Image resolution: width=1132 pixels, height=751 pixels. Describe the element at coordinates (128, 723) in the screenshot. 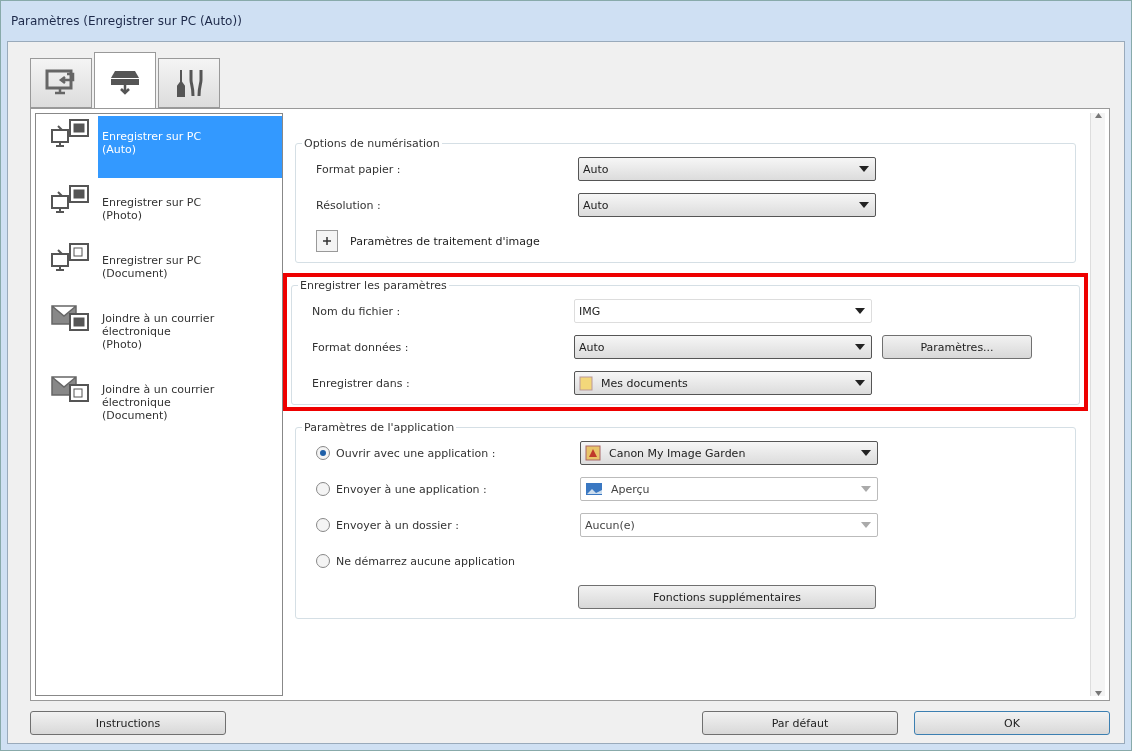

I see `instructions-button: Instructions` at that location.